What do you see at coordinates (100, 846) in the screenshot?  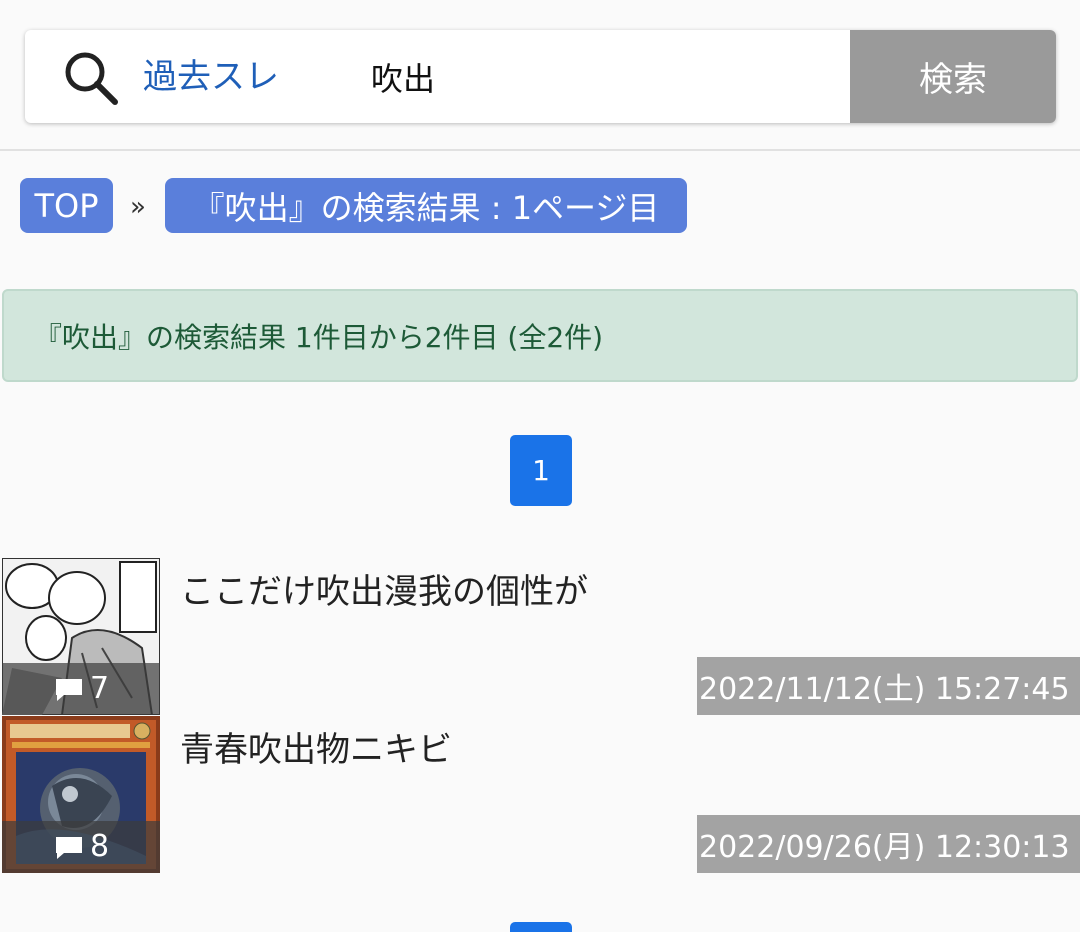 I see `comment-count: 8` at bounding box center [100, 846].